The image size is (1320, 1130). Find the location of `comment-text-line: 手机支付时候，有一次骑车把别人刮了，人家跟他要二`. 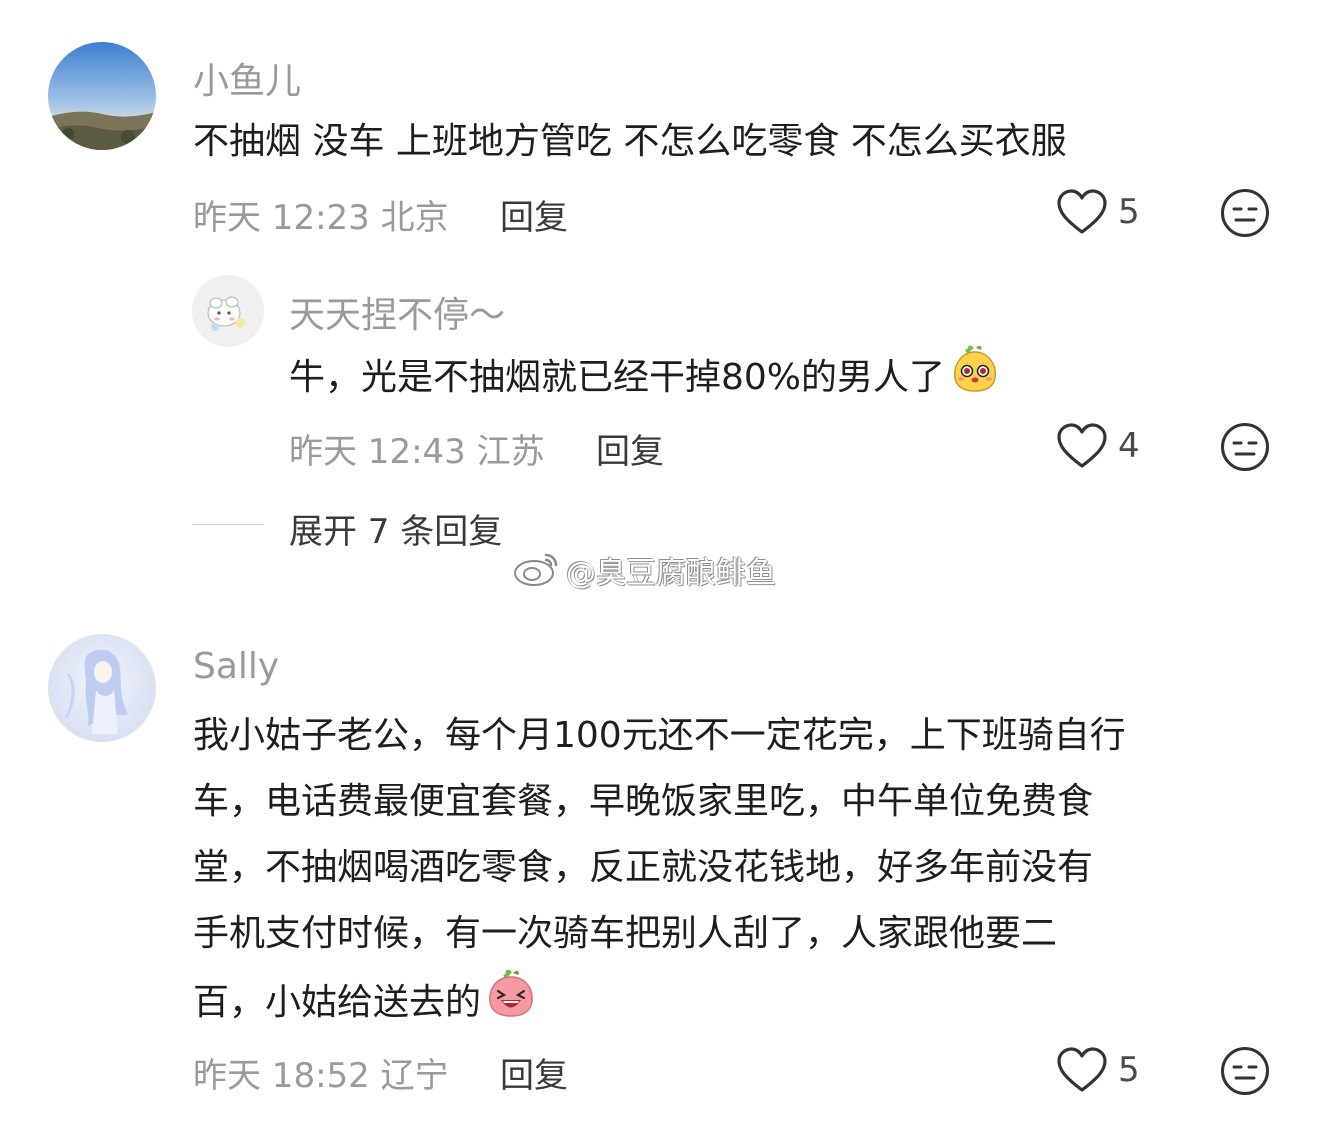

comment-text-line: 手机支付时候，有一次骑车把别人刮了，人家跟他要二 is located at coordinates (625, 933).